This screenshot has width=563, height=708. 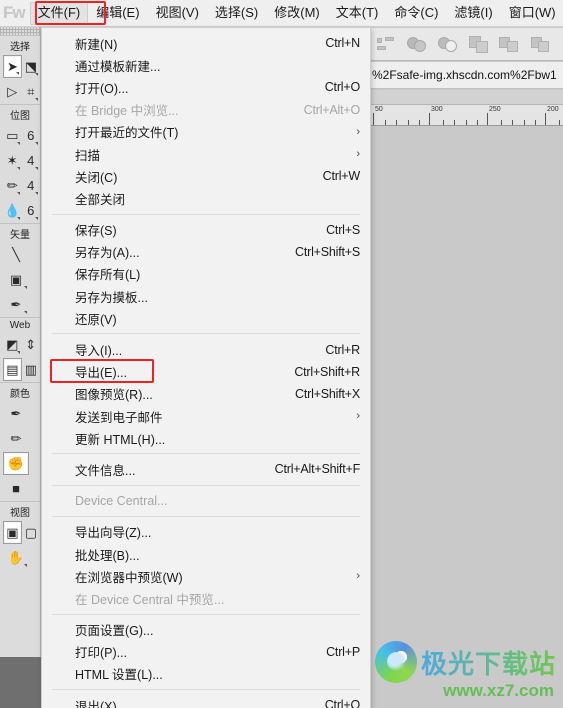 What do you see at coordinates (236, 13) in the screenshot?
I see `menu-bar-item-3: 选择(S)` at bounding box center [236, 13].